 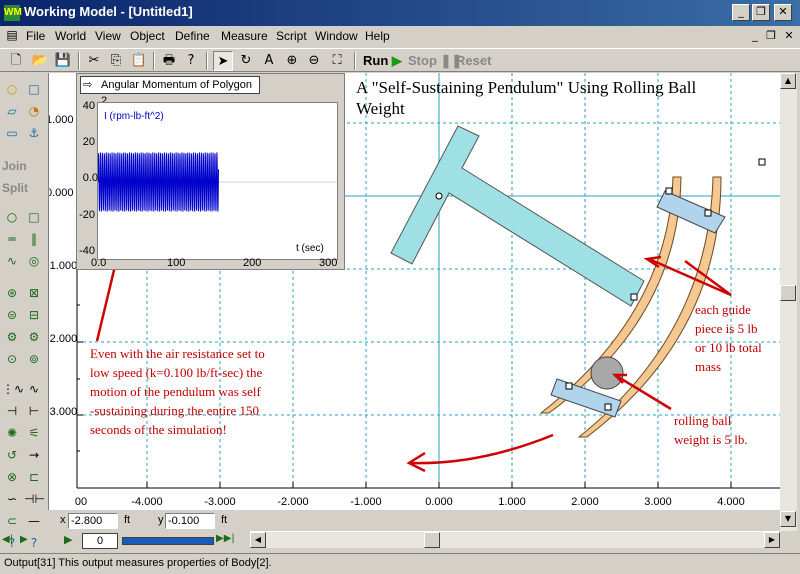 I want to click on paste-icon: 📋, so click(x=139, y=61).